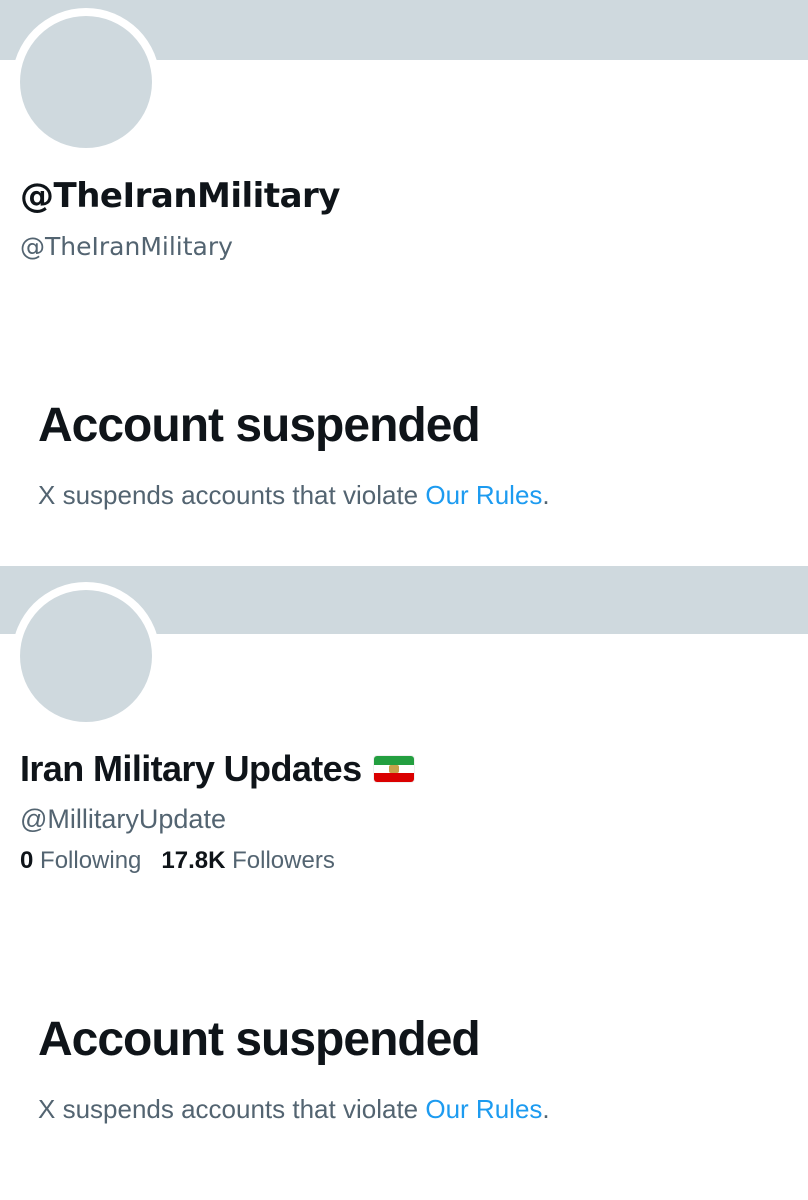  I want to click on followers-label: Followers, so click(280, 860).